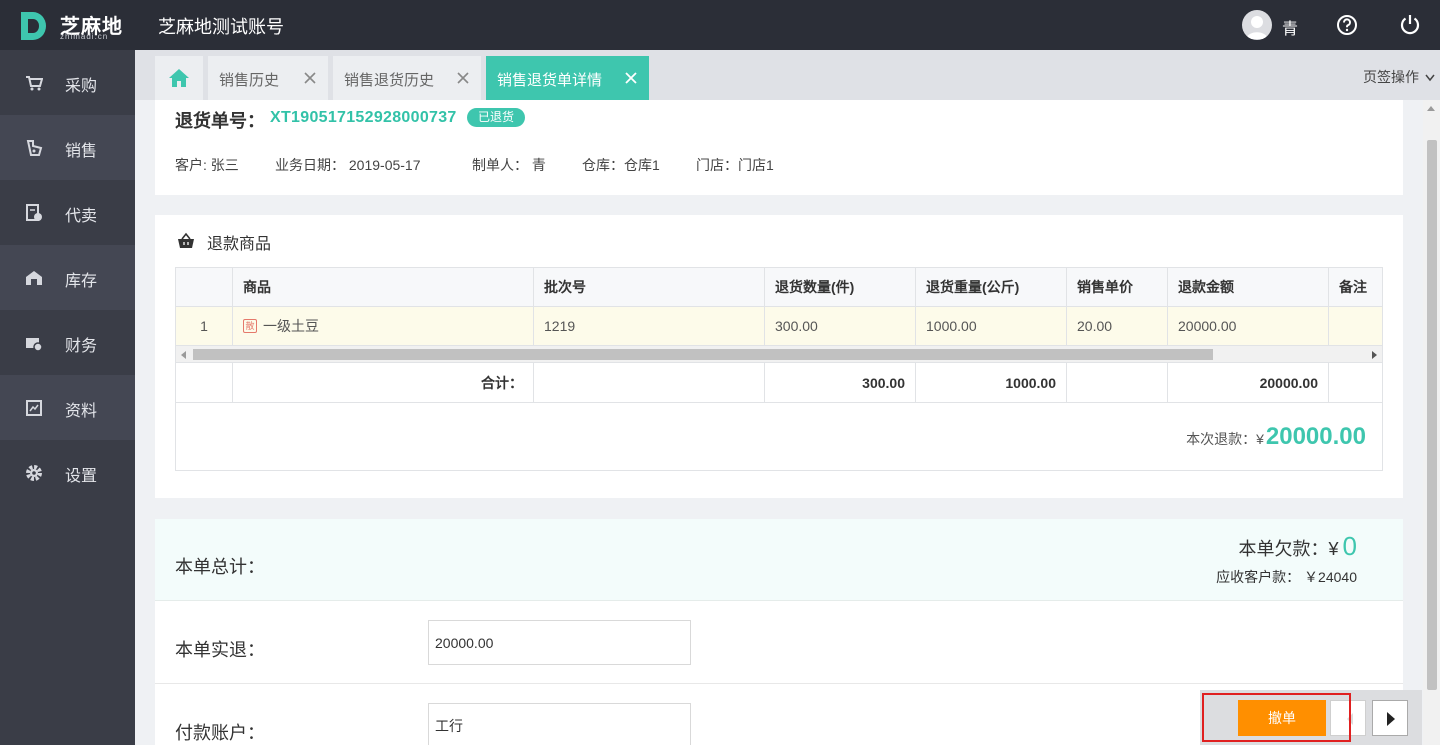  I want to click on sidebar-item-label: 库存, so click(81, 281).